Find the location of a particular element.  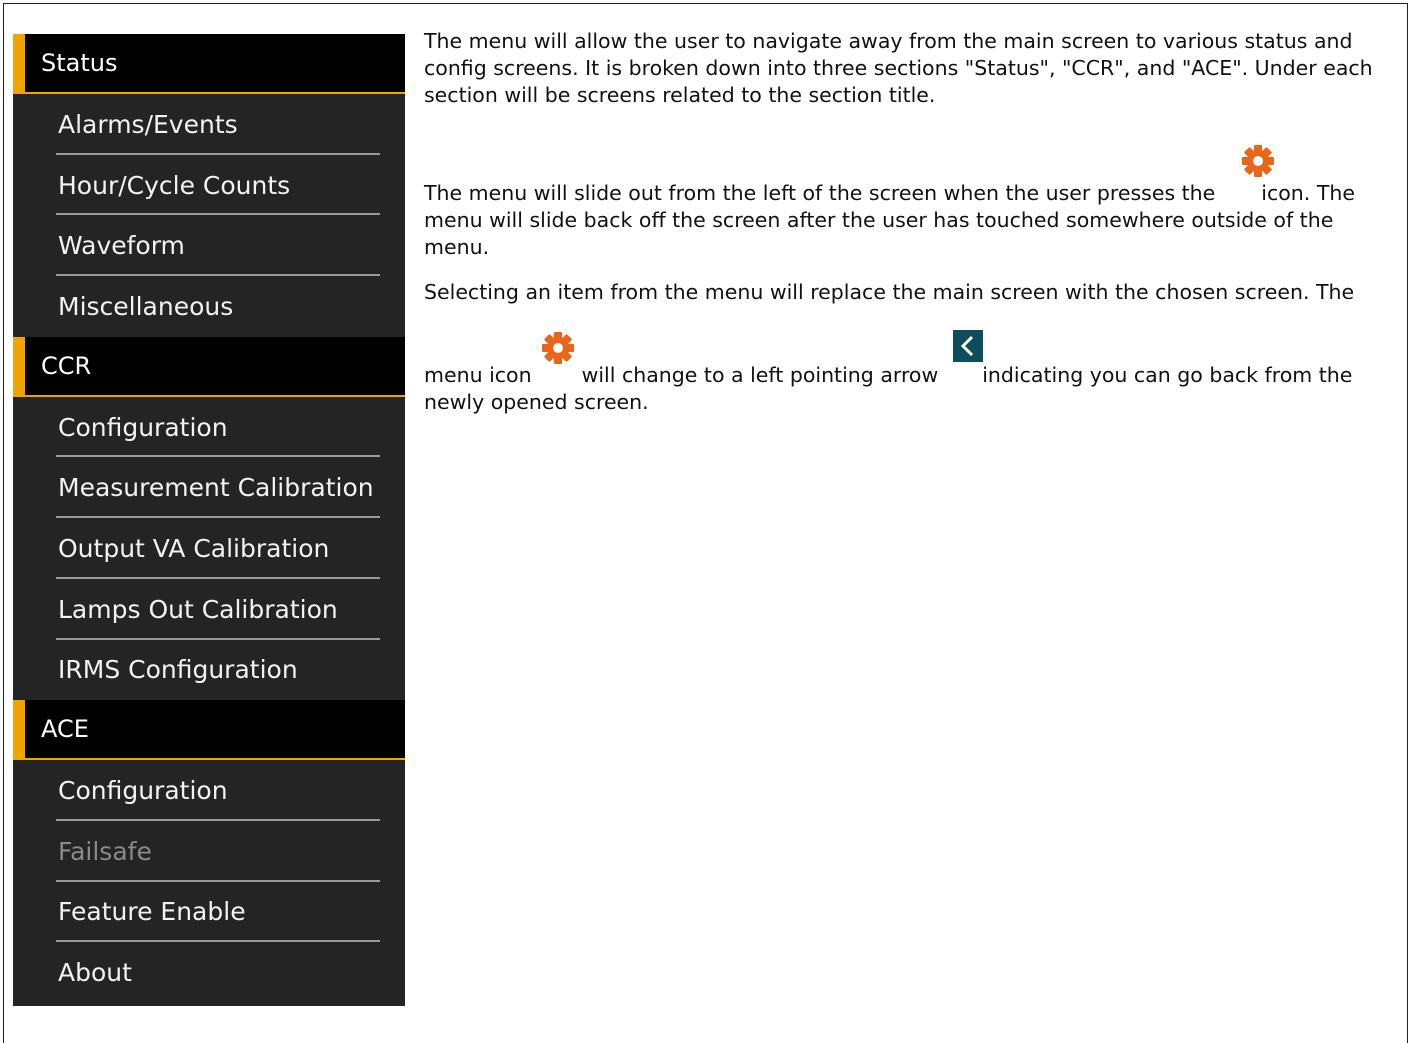

section-title: Status is located at coordinates (79, 63).